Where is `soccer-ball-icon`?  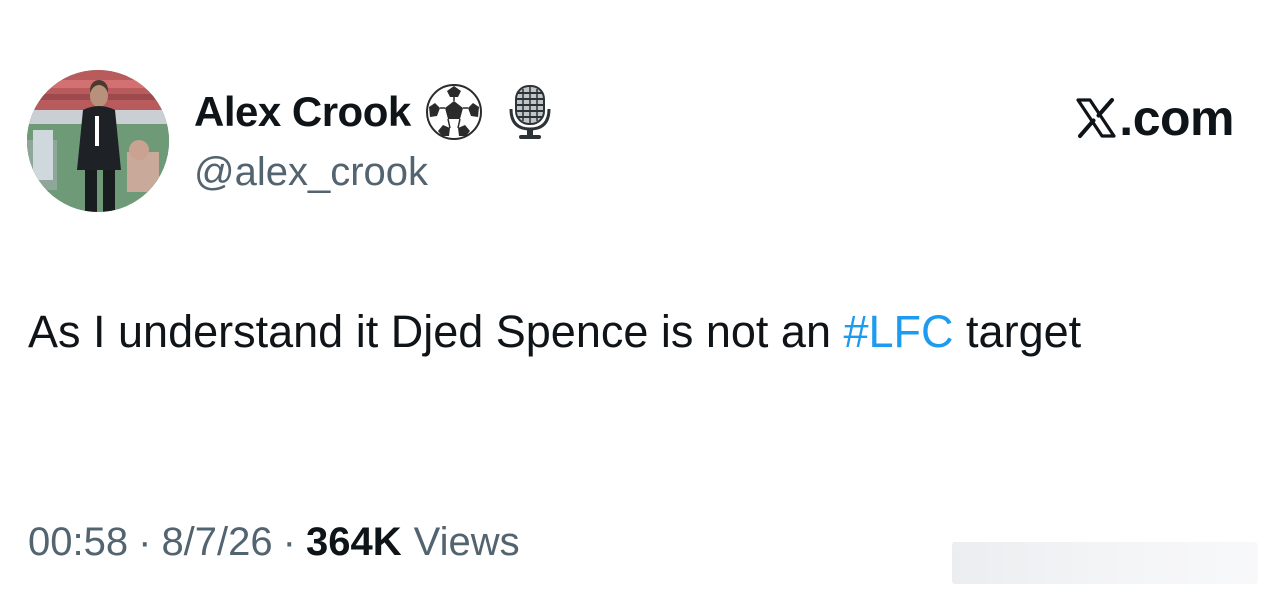
soccer-ball-icon is located at coordinates (454, 112).